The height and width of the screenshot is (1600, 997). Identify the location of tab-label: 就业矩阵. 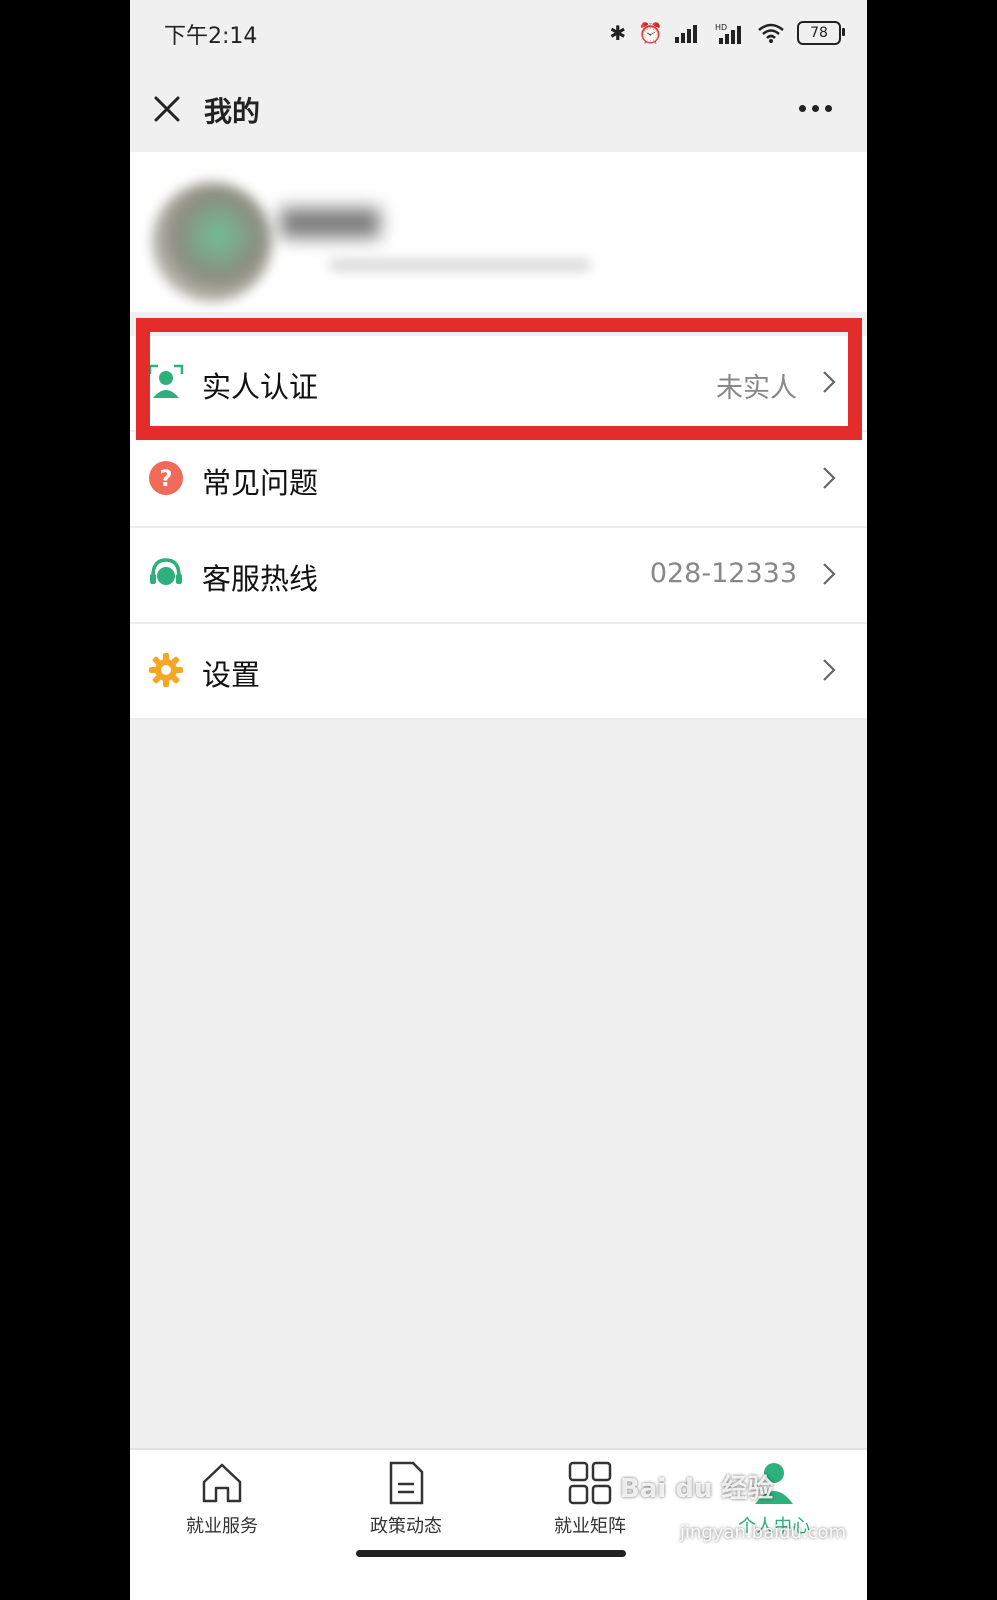
(590, 1526).